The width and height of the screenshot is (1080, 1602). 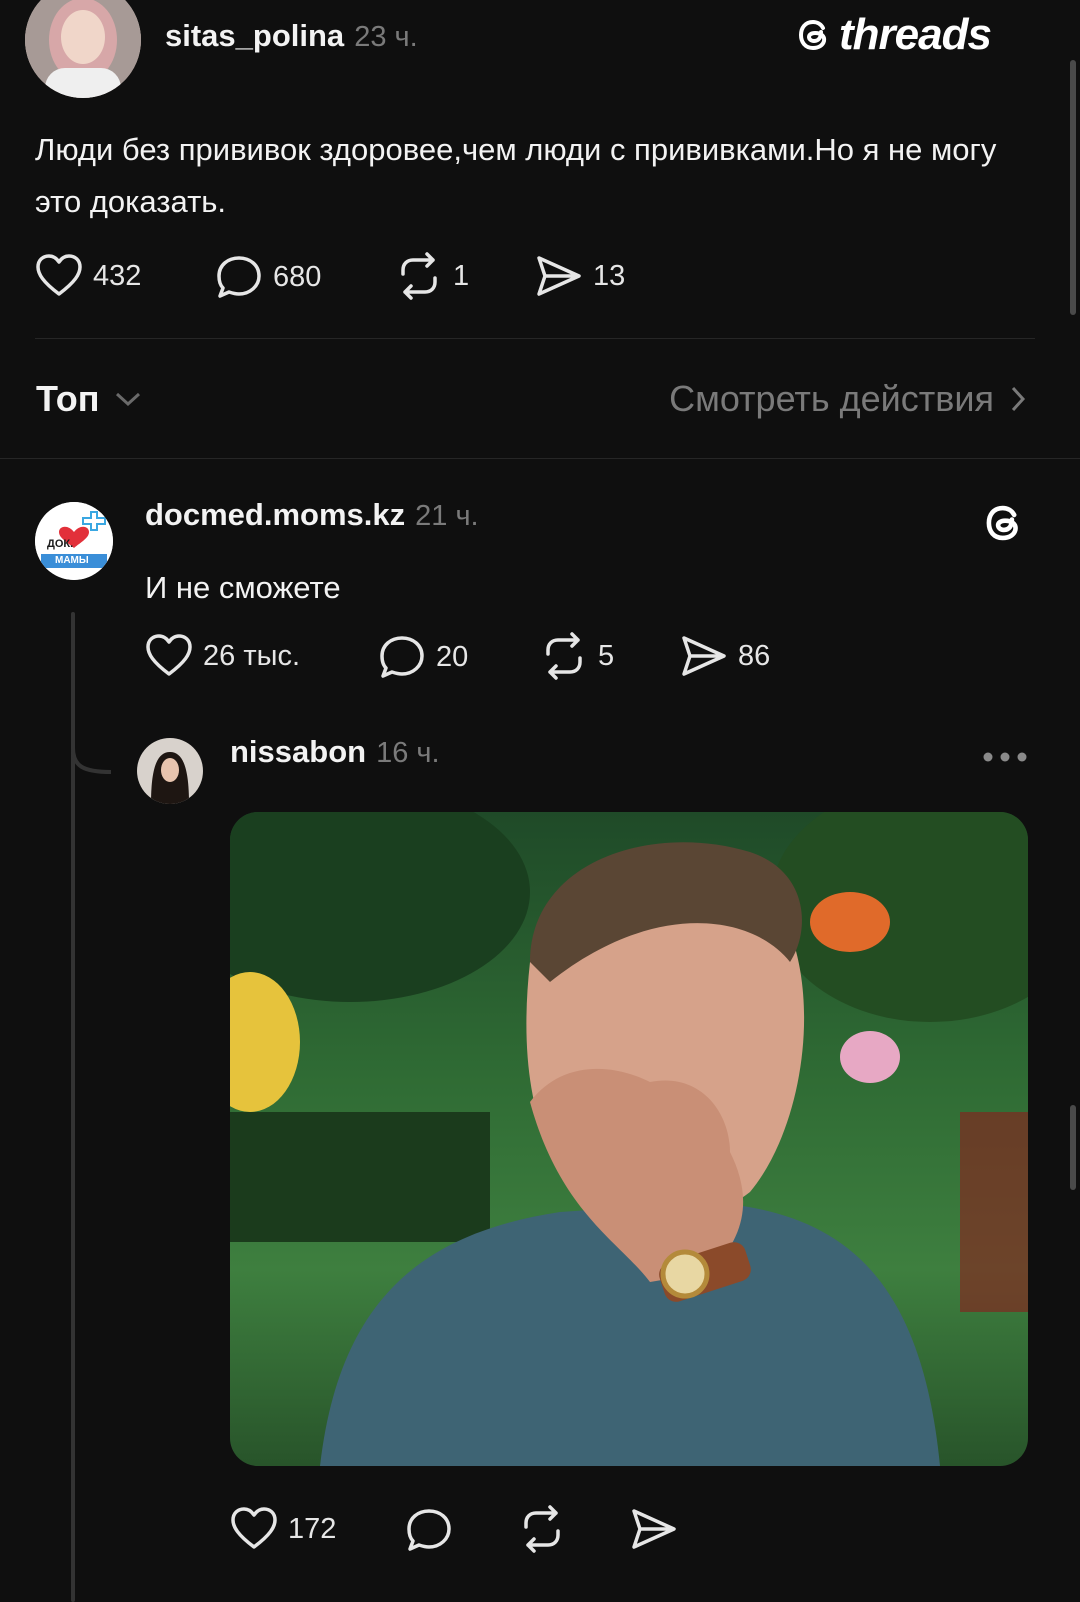 I want to click on reply1-text: И не сможете, so click(x=243, y=587).